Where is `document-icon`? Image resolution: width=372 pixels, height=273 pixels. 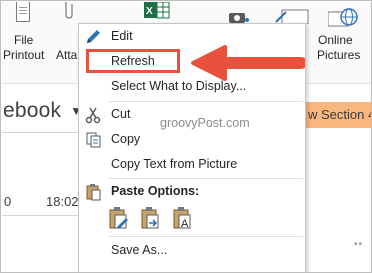 document-icon is located at coordinates (23, 12).